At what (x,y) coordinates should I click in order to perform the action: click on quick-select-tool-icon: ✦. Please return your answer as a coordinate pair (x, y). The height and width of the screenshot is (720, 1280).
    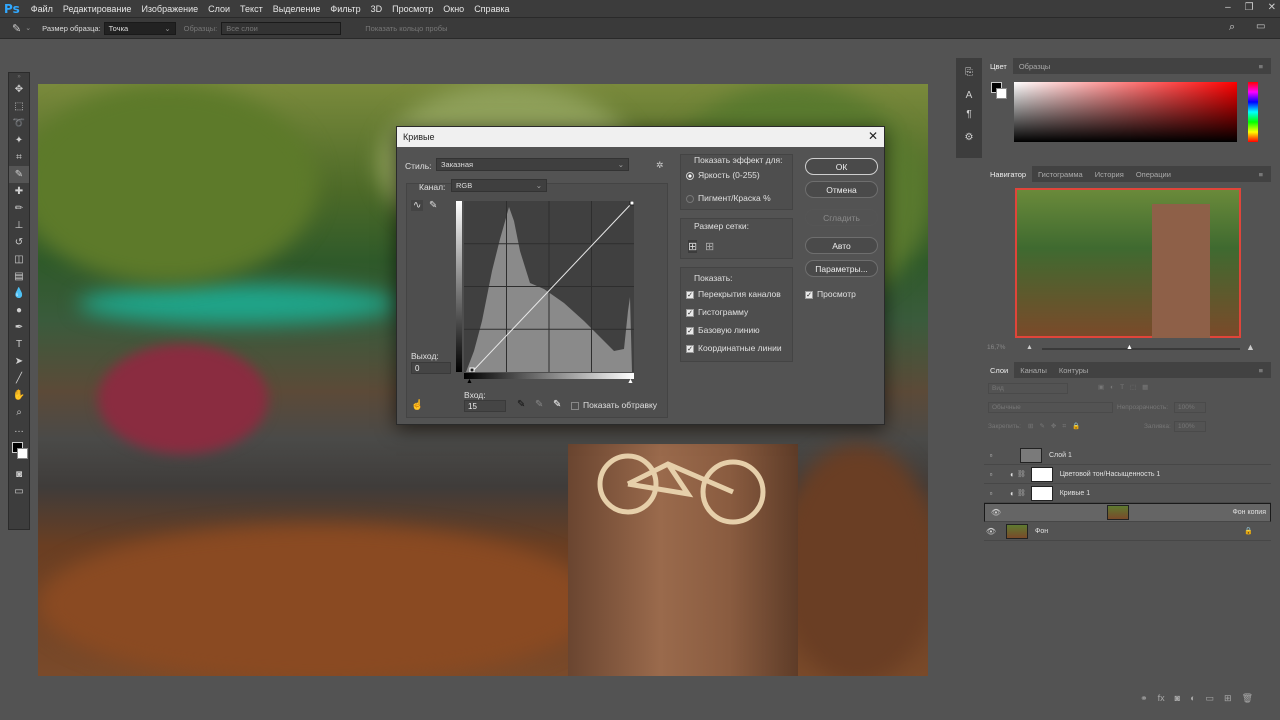
    Looking at the image, I should click on (19, 140).